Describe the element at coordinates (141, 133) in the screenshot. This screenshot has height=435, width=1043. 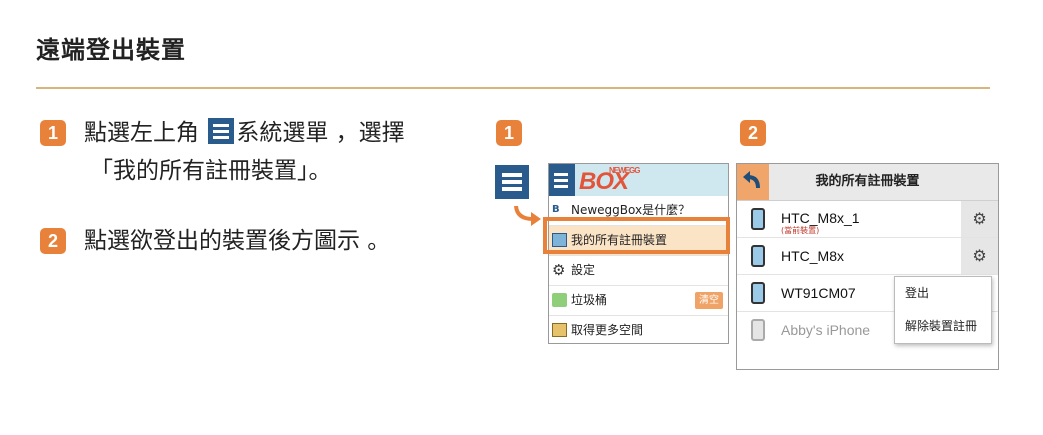
I see `step-1-text-a: 點選左上角` at that location.